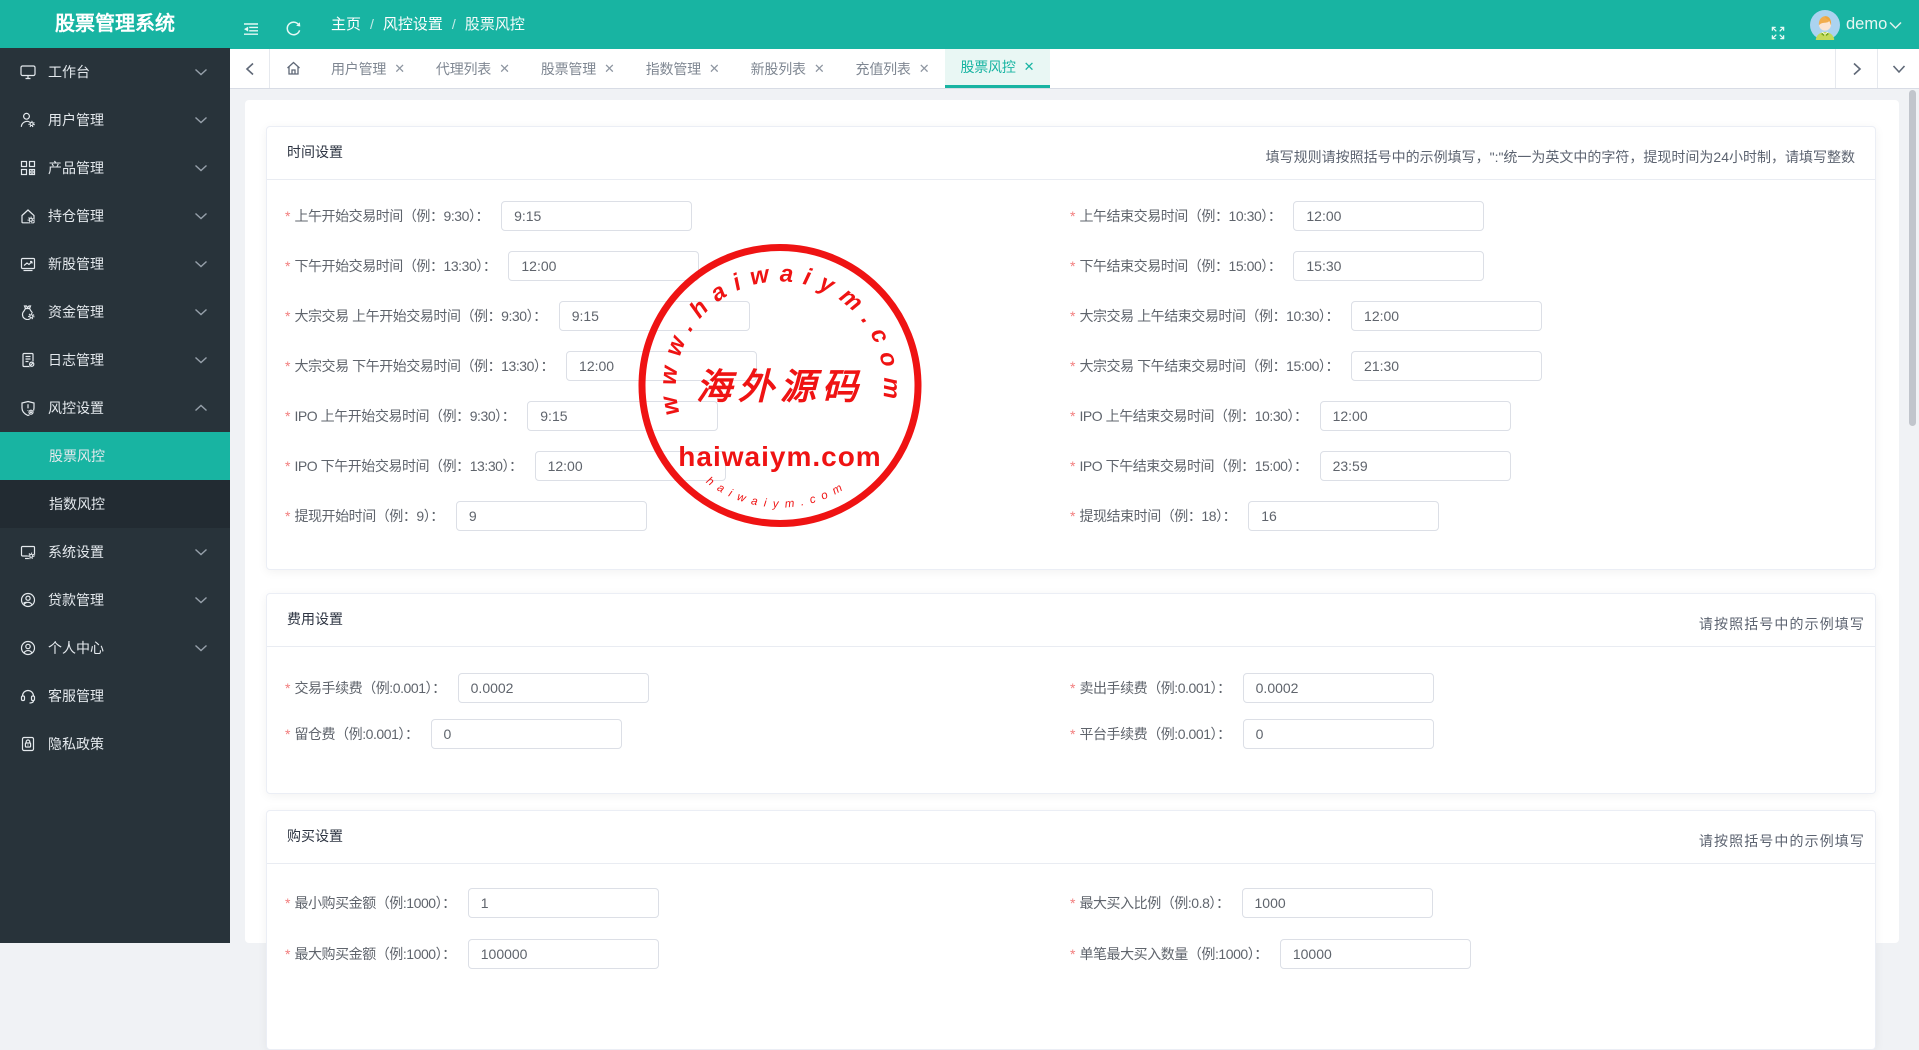 This screenshot has height=1050, width=1919. What do you see at coordinates (780, 387) in the screenshot?
I see `svg-text: 海外源码` at bounding box center [780, 387].